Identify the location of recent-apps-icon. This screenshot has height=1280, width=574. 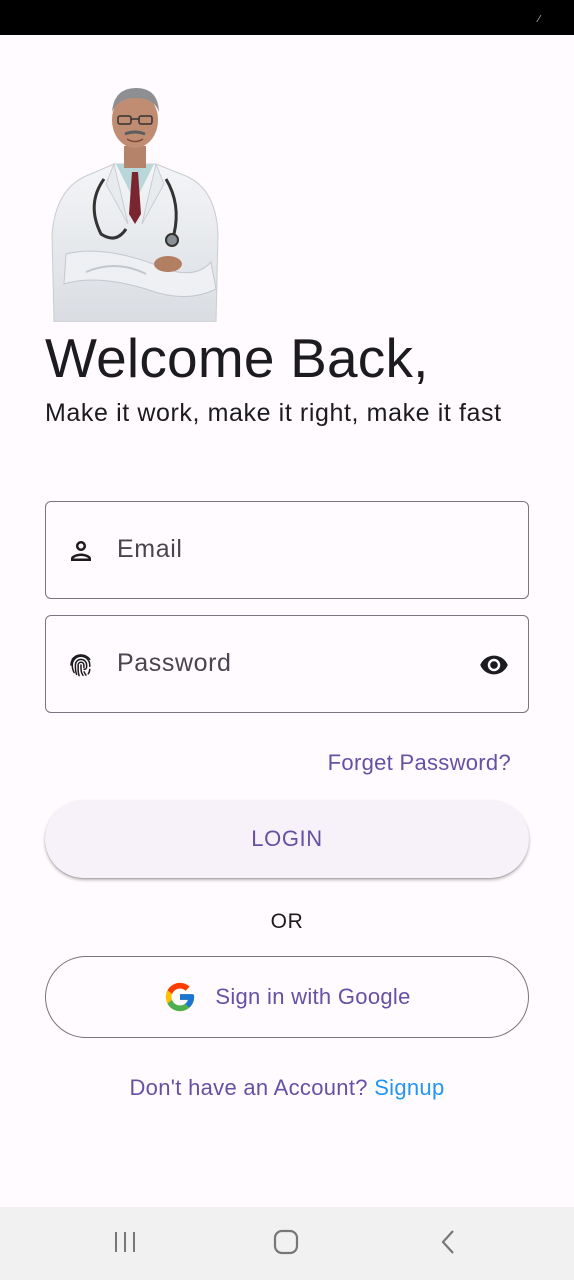
(125, 1242).